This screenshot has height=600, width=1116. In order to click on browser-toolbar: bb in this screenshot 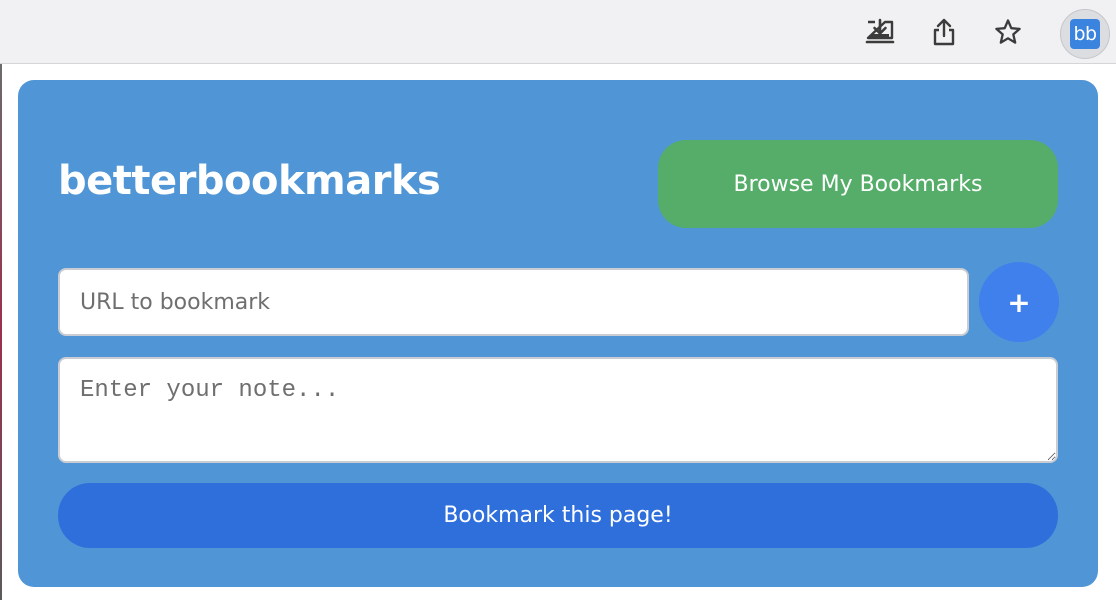, I will do `click(558, 32)`.